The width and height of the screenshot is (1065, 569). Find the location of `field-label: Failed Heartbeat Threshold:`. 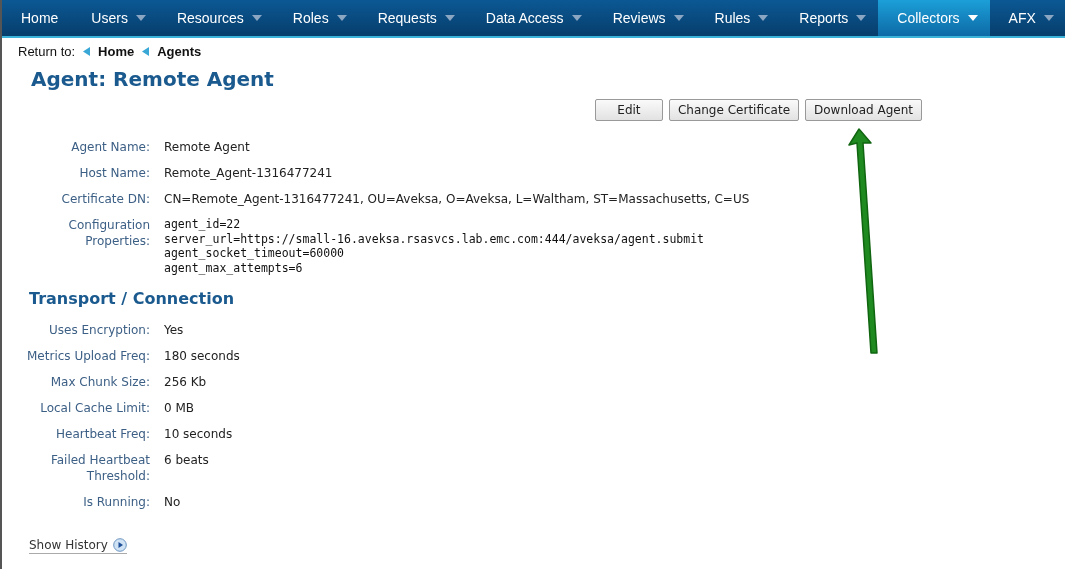

field-label: Failed Heartbeat Threshold: is located at coordinates (99, 468).